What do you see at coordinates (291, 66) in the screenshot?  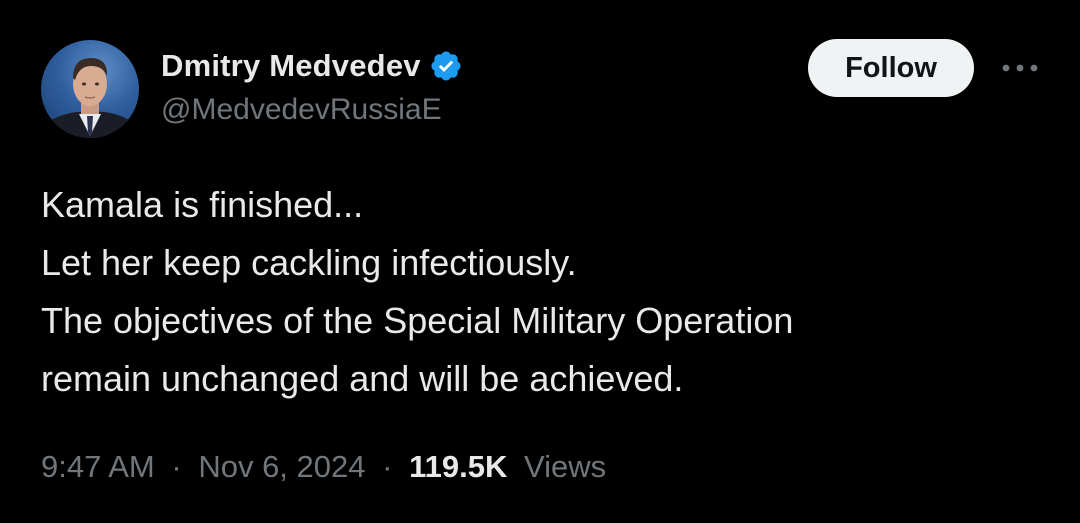 I see `author-display-name: Dmitry Medvedev` at bounding box center [291, 66].